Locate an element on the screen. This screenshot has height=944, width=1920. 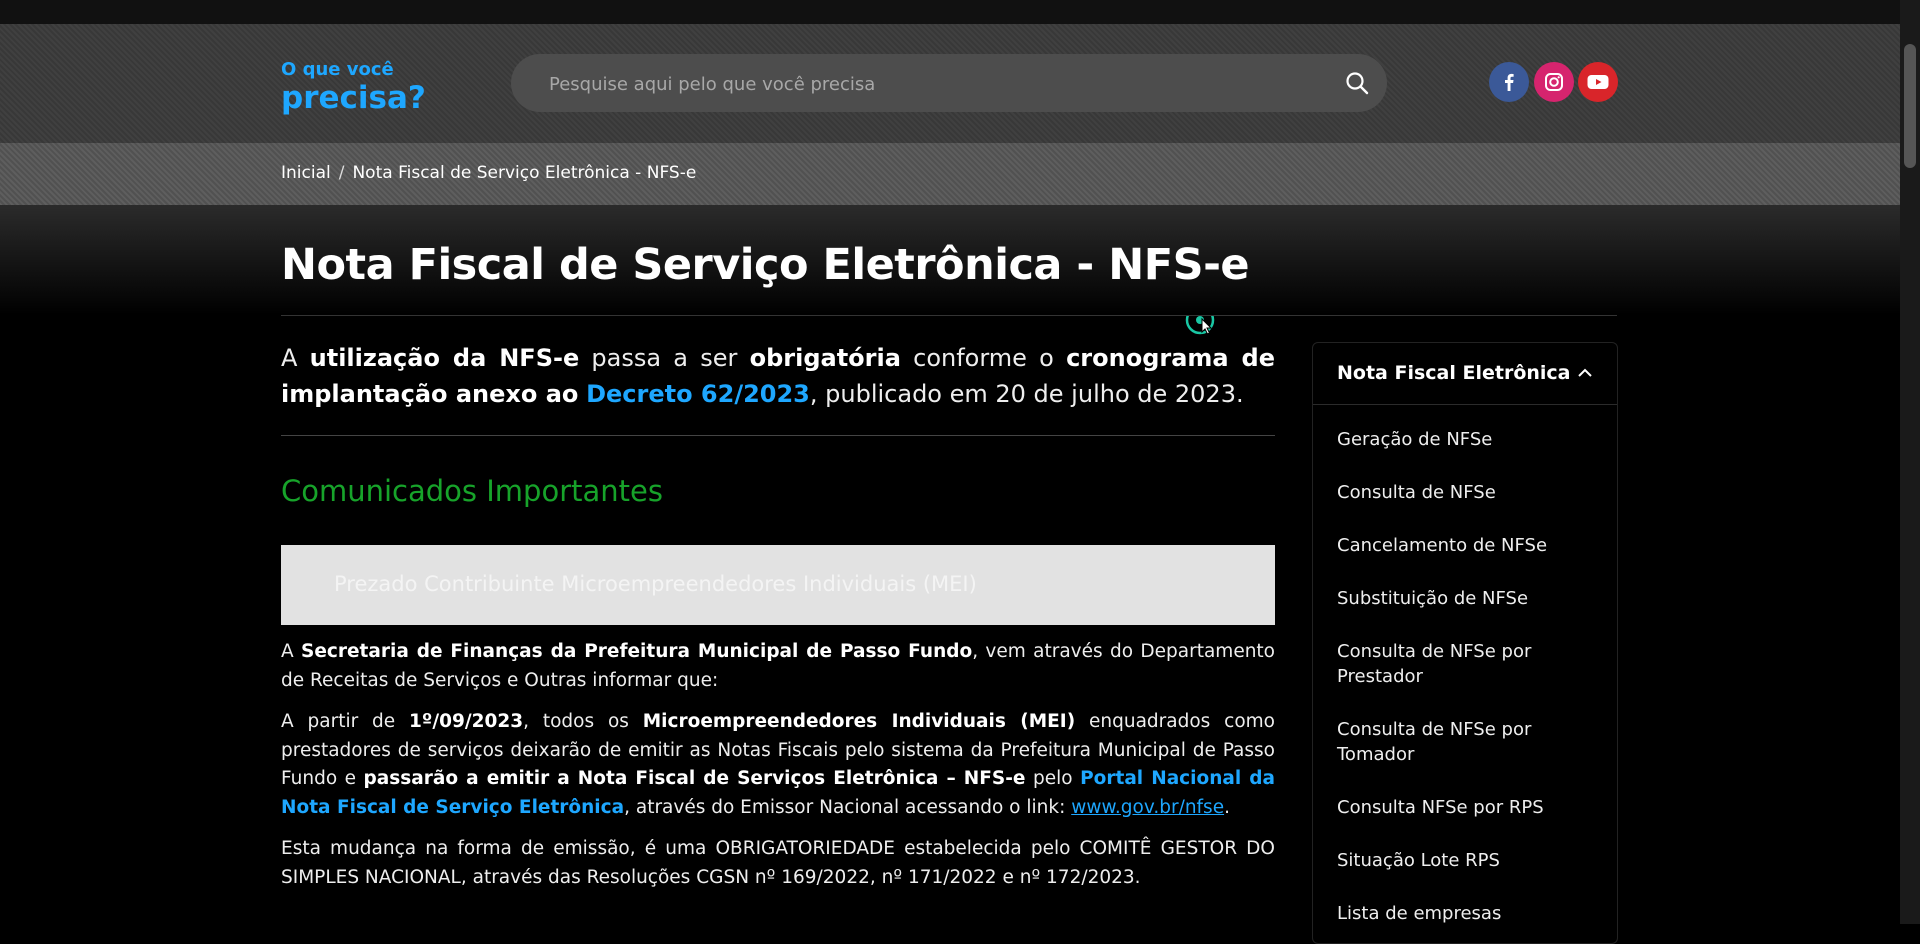
lead-bold: utilização da NFS-e is located at coordinates (444, 358).